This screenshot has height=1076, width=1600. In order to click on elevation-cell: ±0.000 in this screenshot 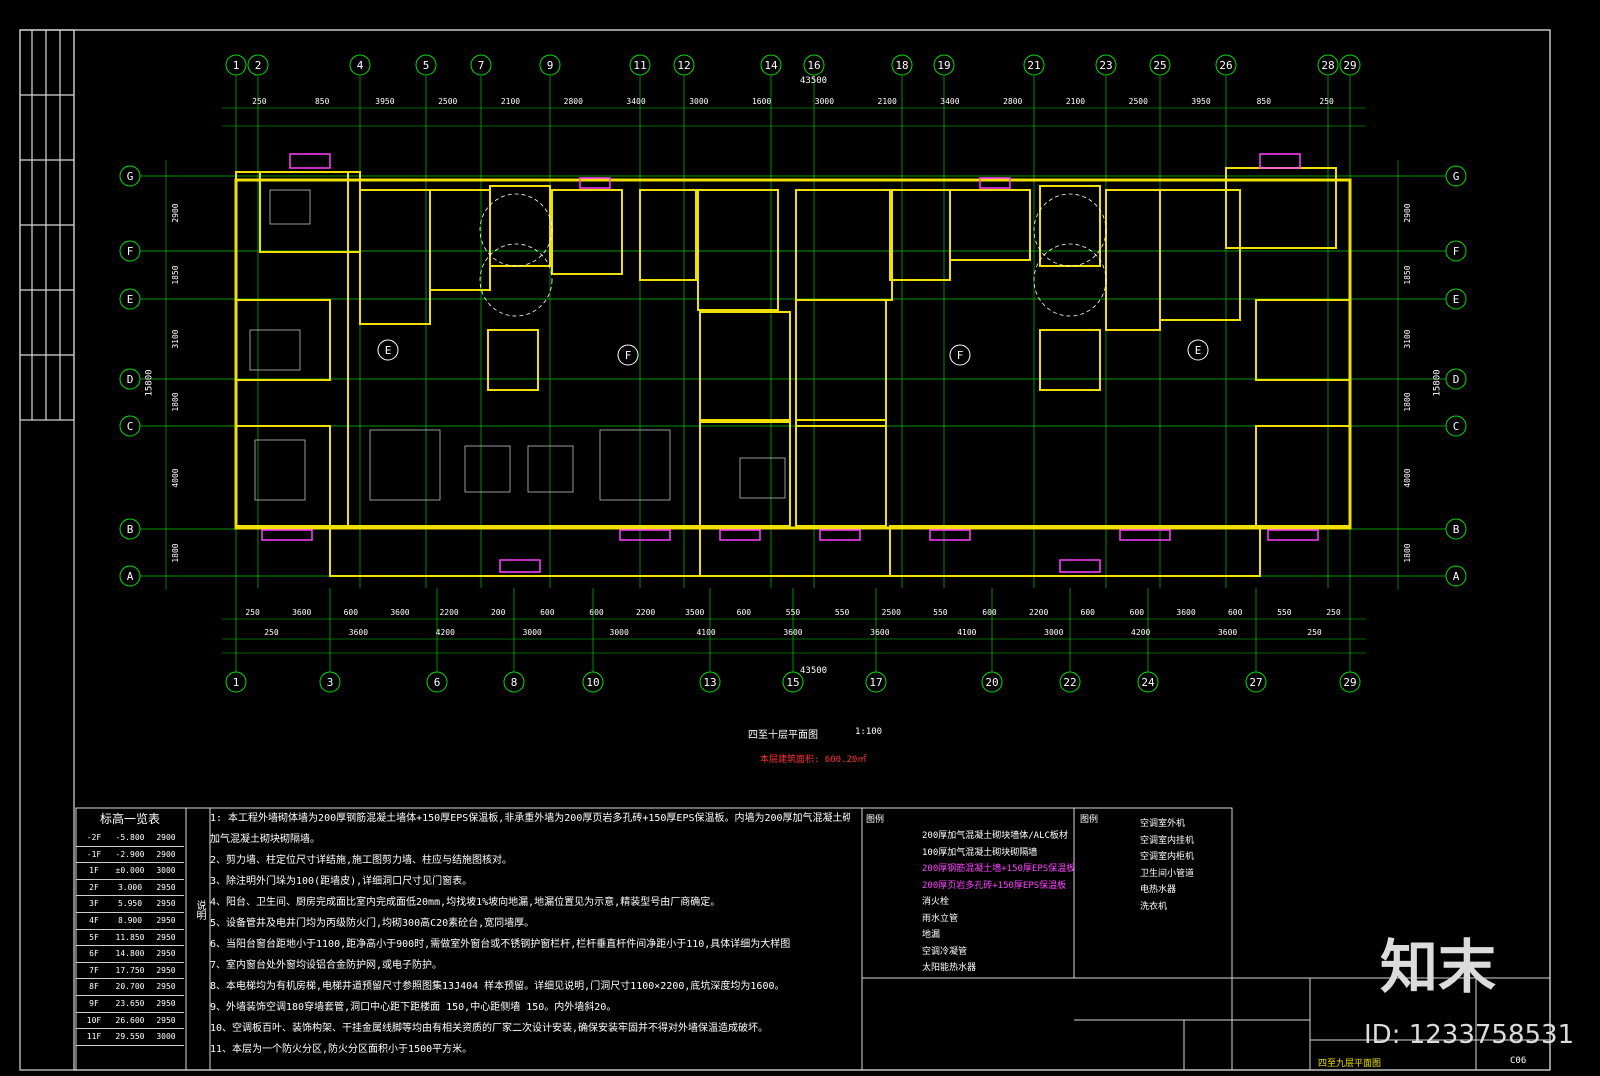, I will do `click(130, 871)`.